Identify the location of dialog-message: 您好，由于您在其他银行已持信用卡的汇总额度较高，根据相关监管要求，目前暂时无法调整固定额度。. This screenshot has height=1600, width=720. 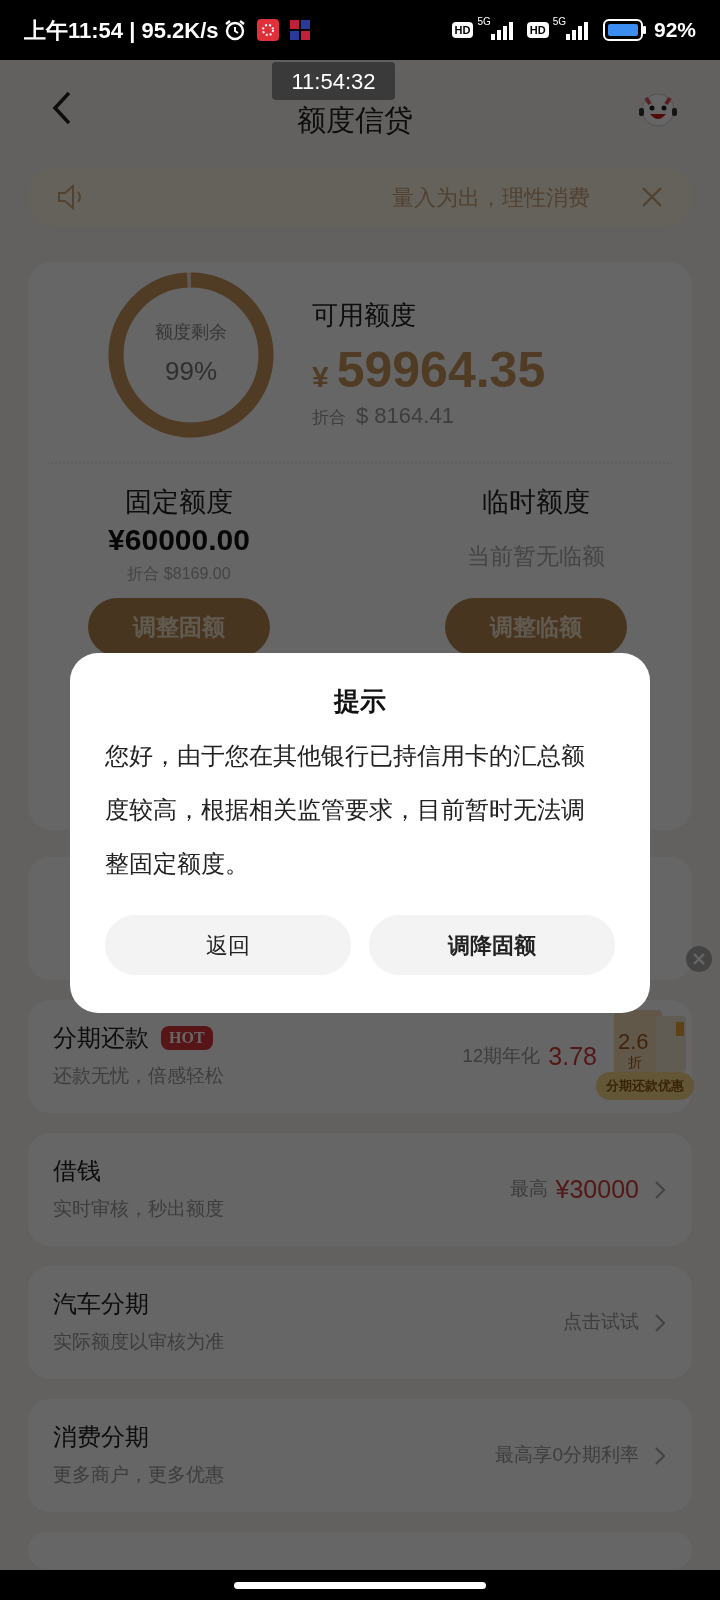
(345, 810).